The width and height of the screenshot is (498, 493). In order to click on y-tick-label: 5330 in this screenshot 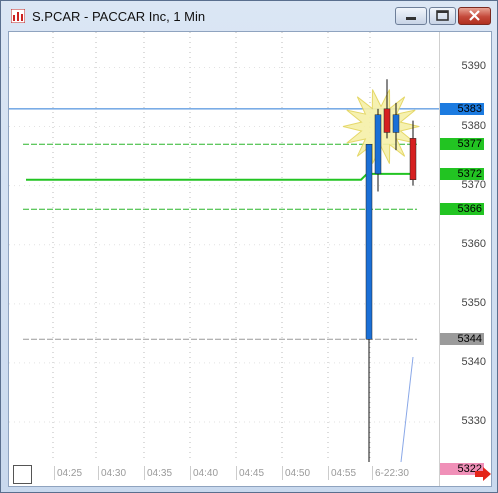, I will do `click(473, 421)`.